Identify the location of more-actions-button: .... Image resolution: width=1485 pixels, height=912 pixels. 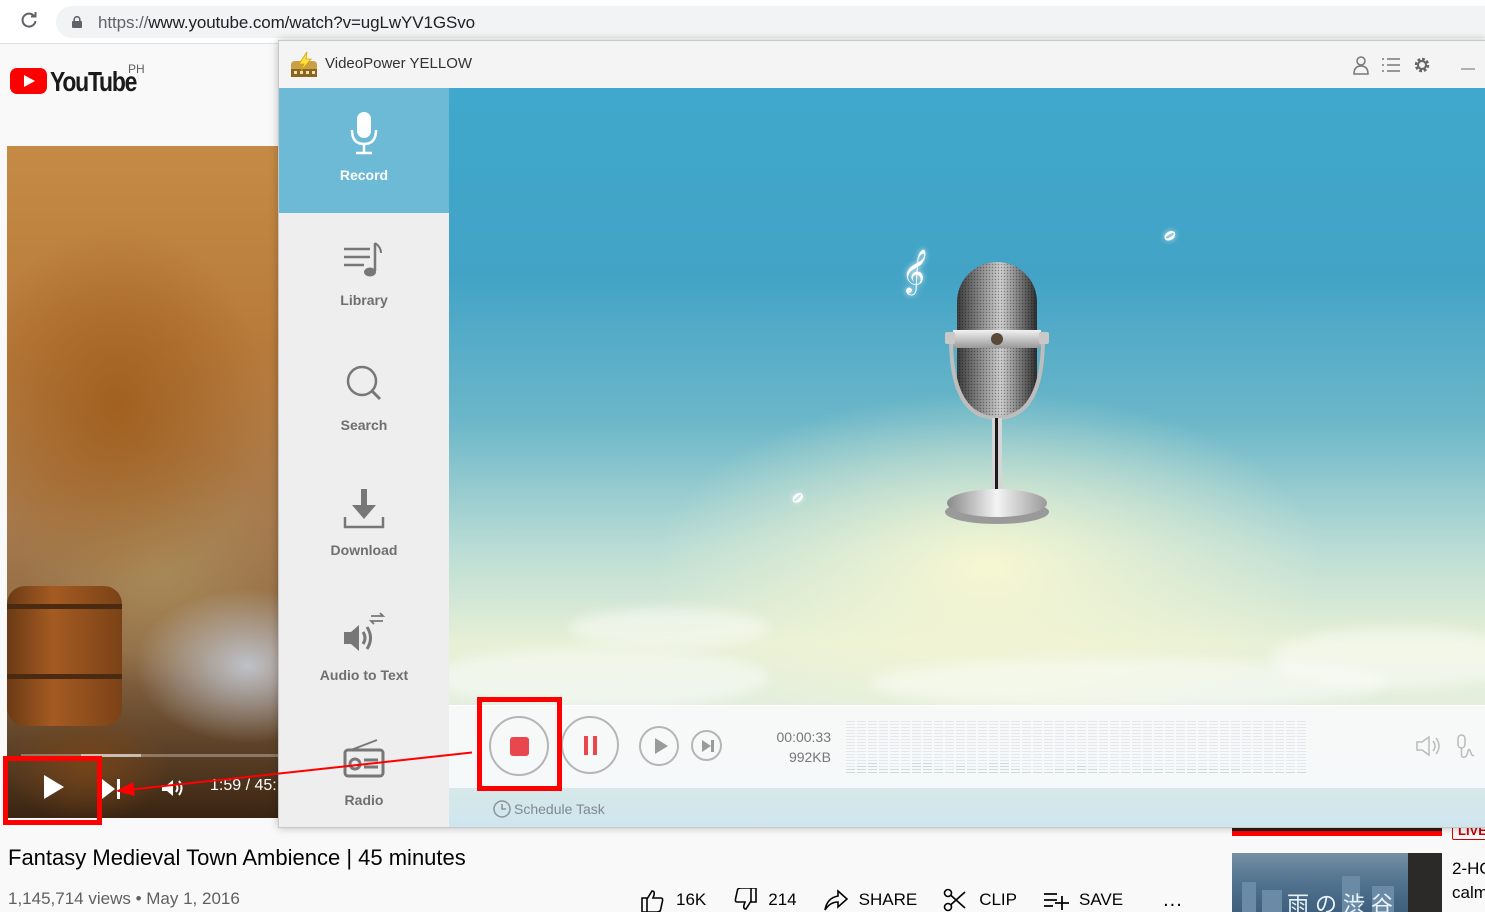
(1173, 900).